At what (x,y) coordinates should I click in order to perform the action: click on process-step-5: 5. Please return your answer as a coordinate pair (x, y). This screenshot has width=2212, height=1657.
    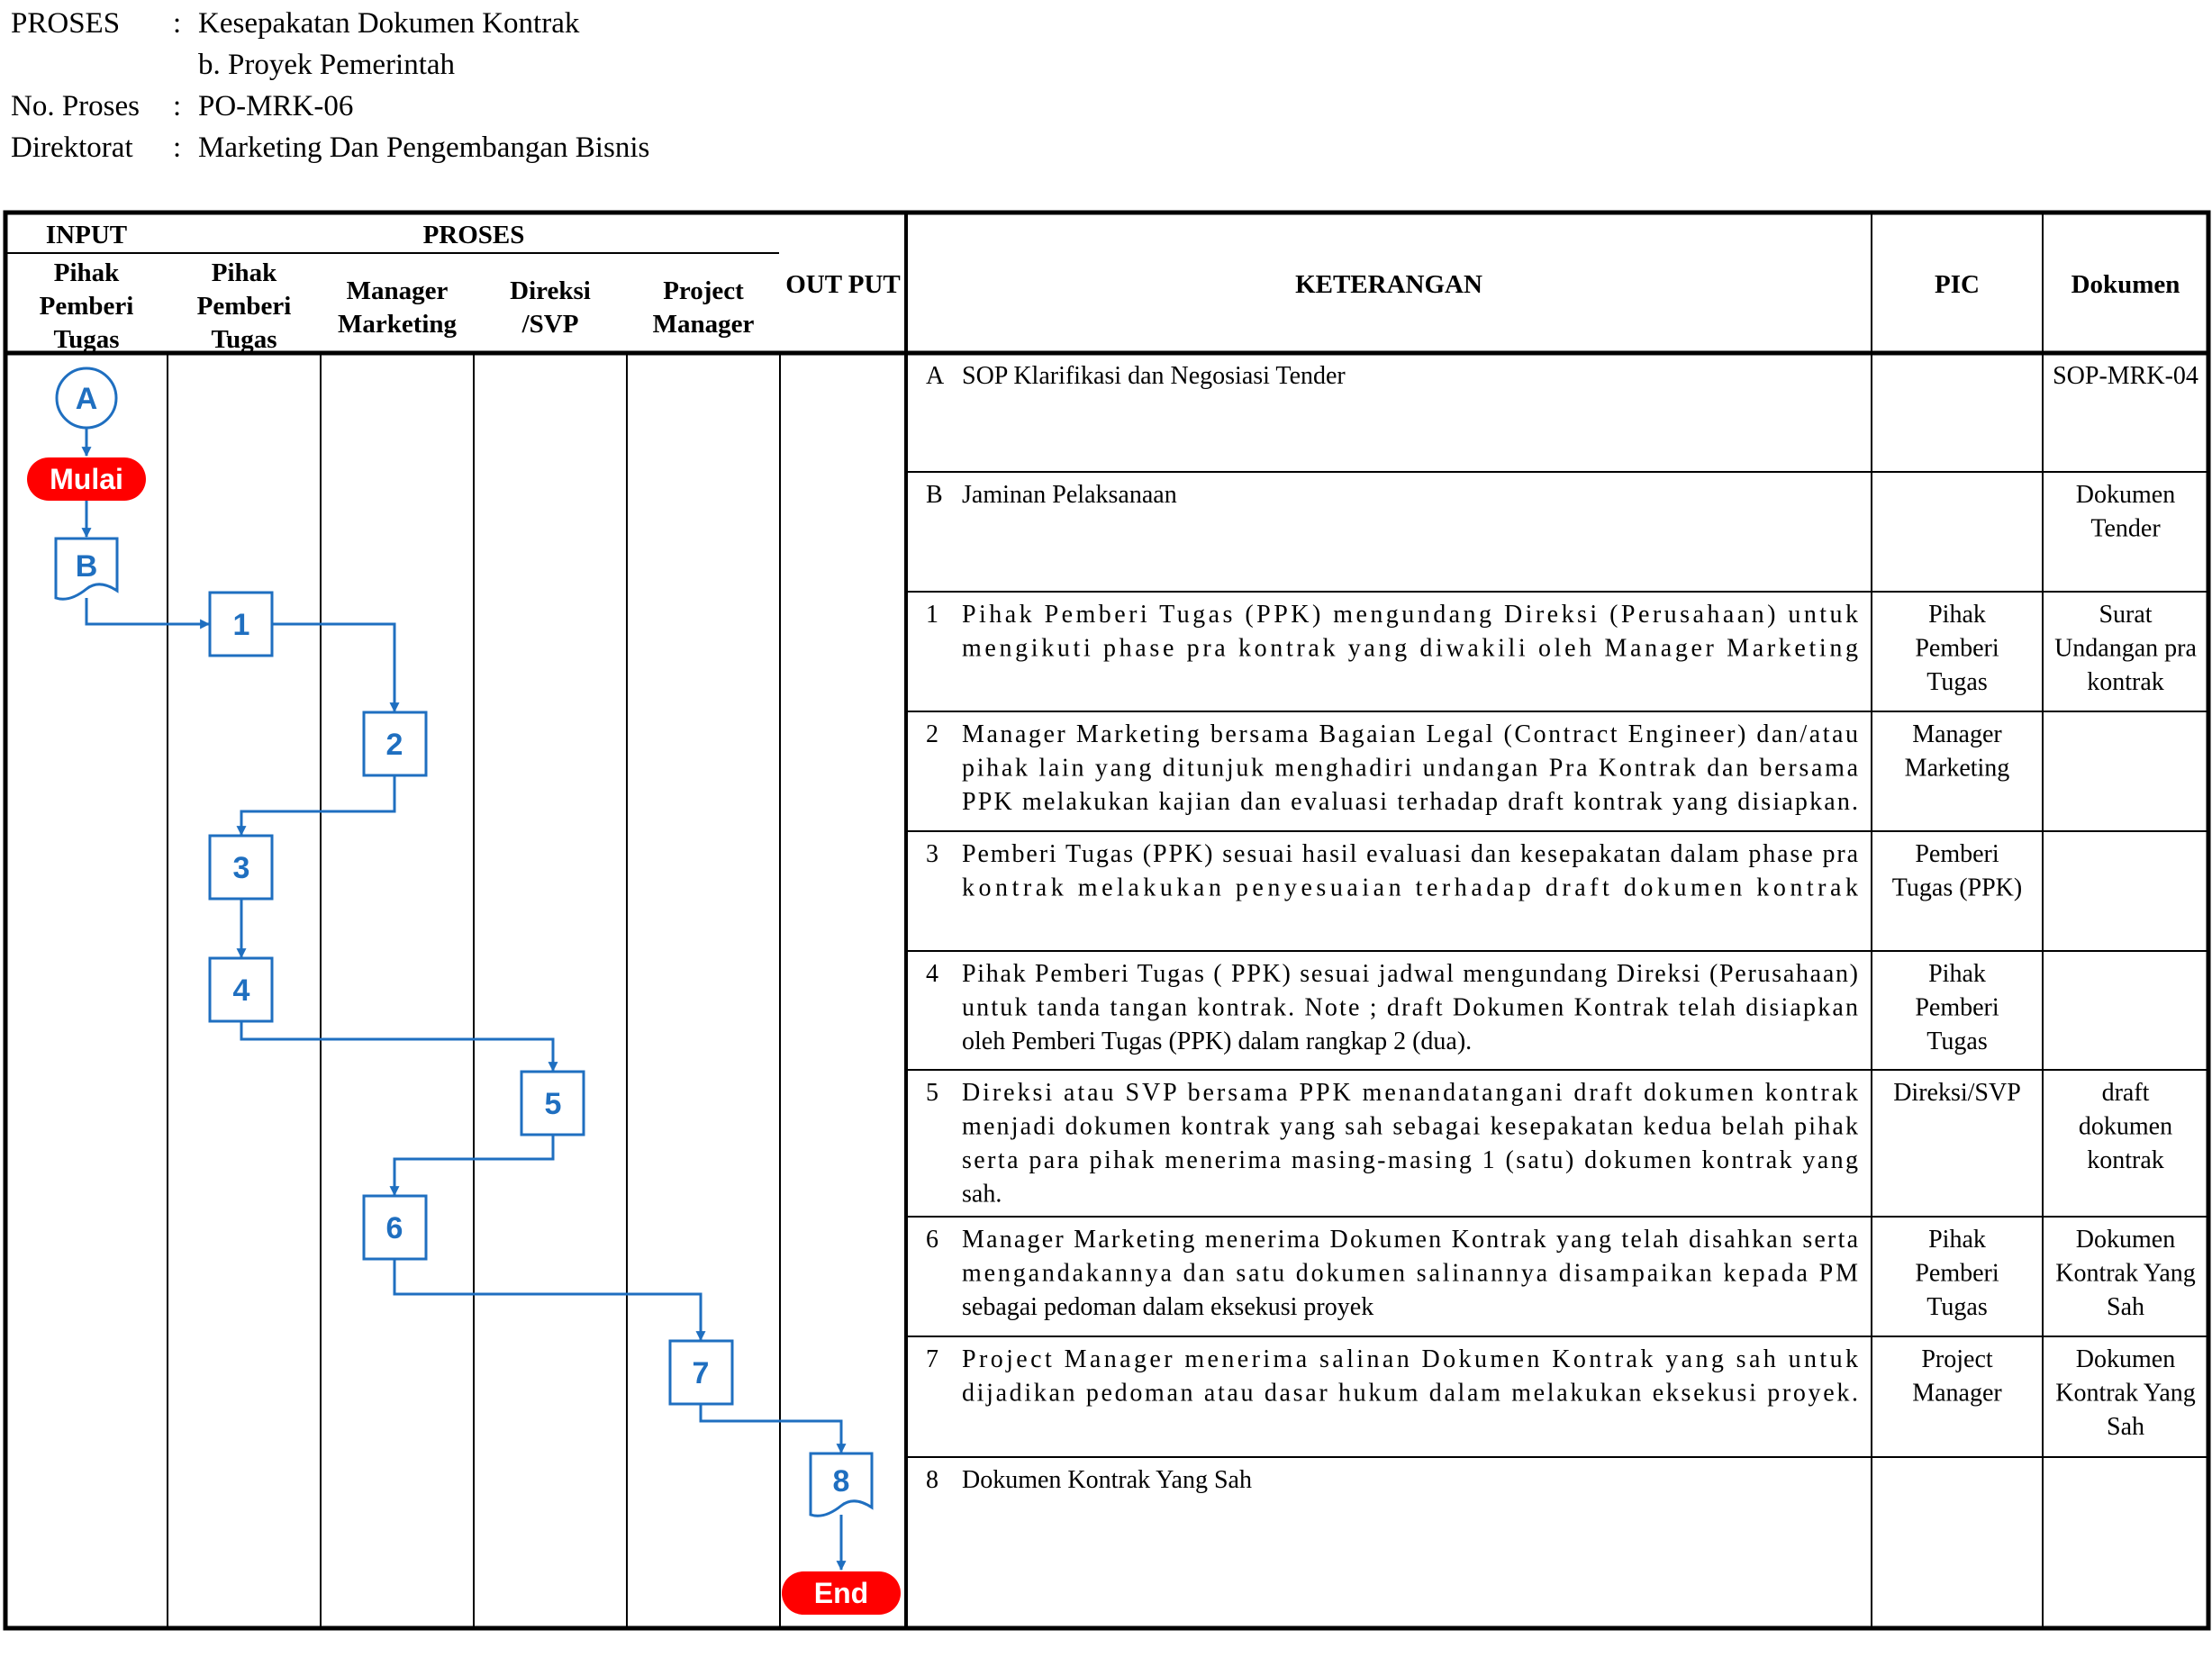
    Looking at the image, I should click on (553, 1103).